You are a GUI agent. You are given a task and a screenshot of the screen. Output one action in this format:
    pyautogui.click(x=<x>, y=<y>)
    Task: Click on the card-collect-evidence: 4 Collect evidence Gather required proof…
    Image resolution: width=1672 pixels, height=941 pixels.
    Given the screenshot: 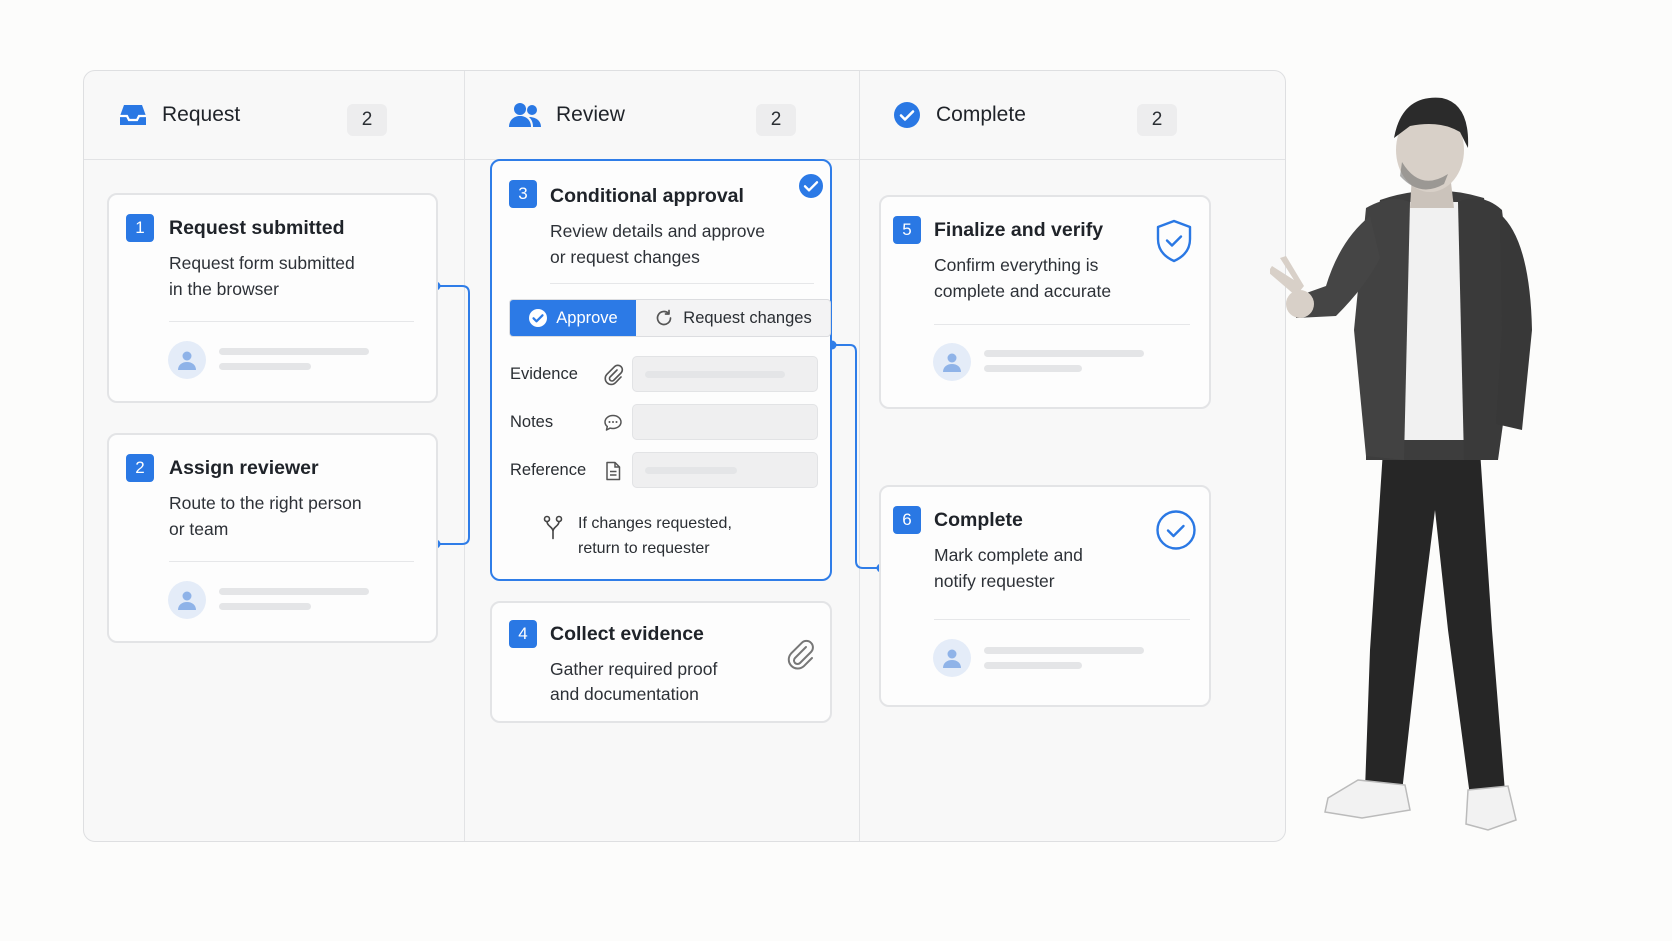 What is the action you would take?
    pyautogui.click(x=661, y=662)
    